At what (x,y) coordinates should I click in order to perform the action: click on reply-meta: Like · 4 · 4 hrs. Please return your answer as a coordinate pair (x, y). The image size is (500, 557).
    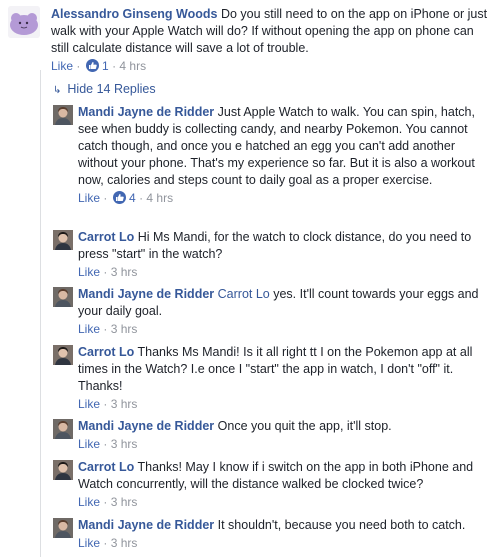
    Looking at the image, I should click on (126, 198).